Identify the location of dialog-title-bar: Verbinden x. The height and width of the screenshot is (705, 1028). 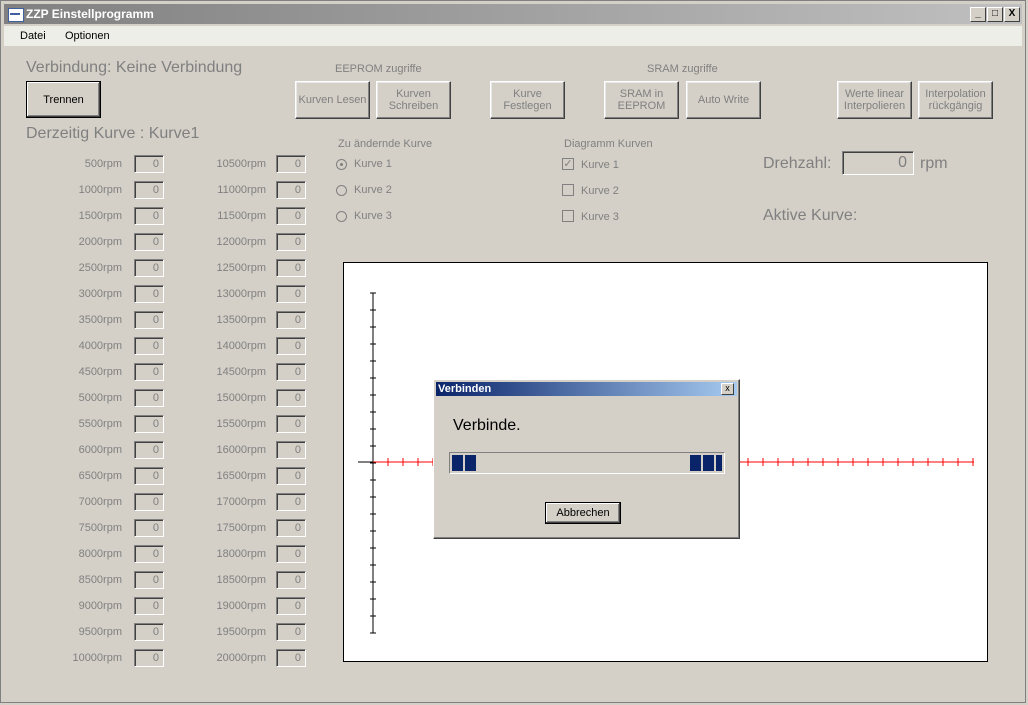
(586, 389).